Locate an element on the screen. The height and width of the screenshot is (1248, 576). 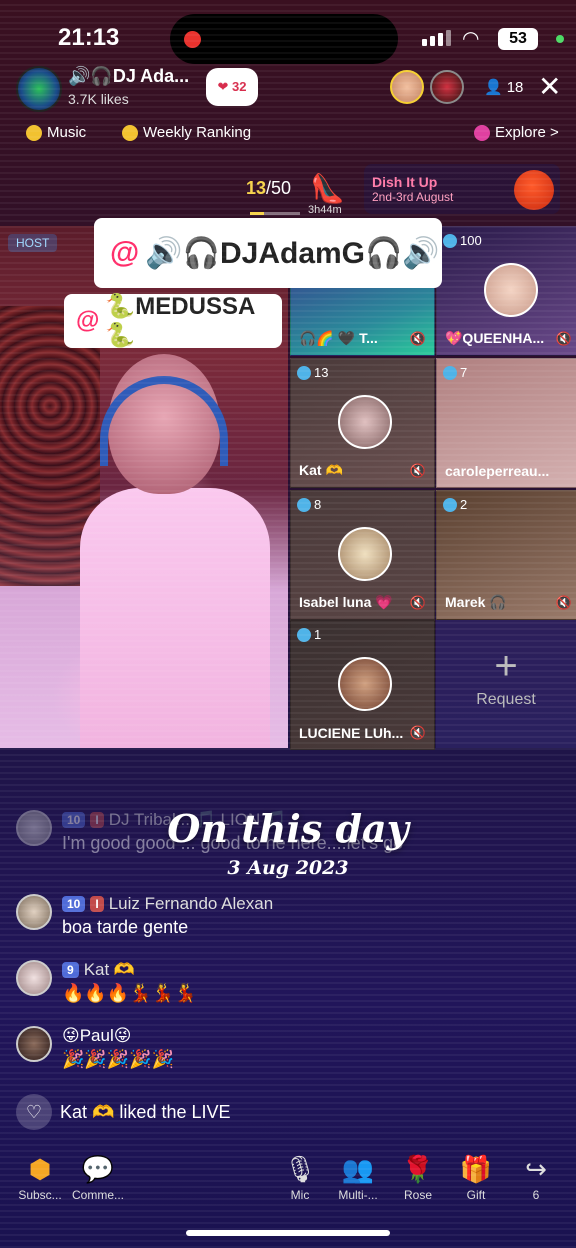
mention-dj-text: 🔊🎧DJAdamG🎧🔊 is located at coordinates (292, 253).